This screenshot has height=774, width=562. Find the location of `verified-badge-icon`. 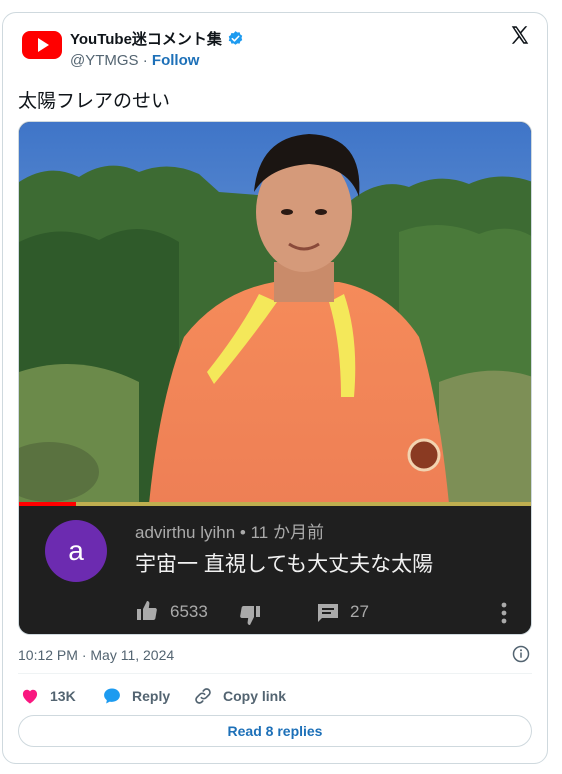

verified-badge-icon is located at coordinates (235, 38).